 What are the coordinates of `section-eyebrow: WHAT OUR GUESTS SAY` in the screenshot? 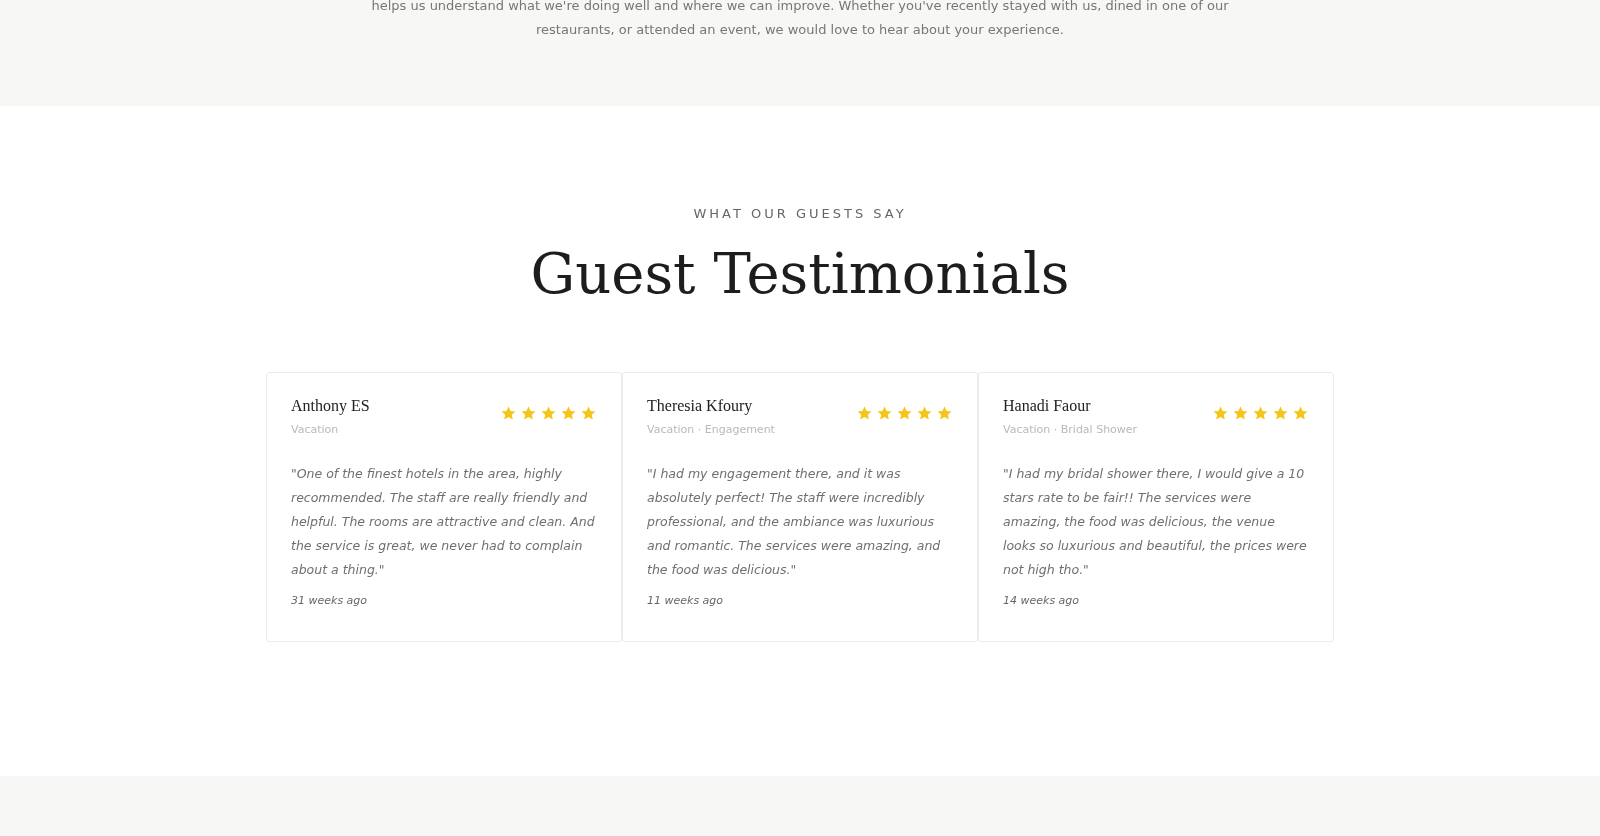 It's located at (800, 213).